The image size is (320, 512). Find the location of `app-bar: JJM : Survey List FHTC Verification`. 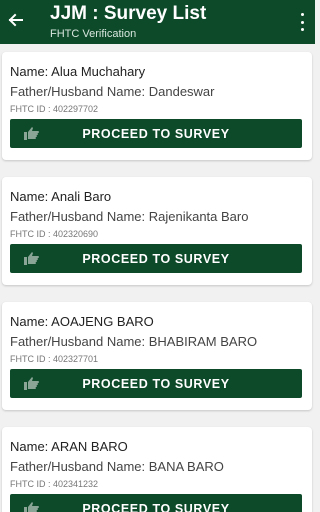

app-bar: JJM : Survey List FHTC Verification is located at coordinates (157, 22).